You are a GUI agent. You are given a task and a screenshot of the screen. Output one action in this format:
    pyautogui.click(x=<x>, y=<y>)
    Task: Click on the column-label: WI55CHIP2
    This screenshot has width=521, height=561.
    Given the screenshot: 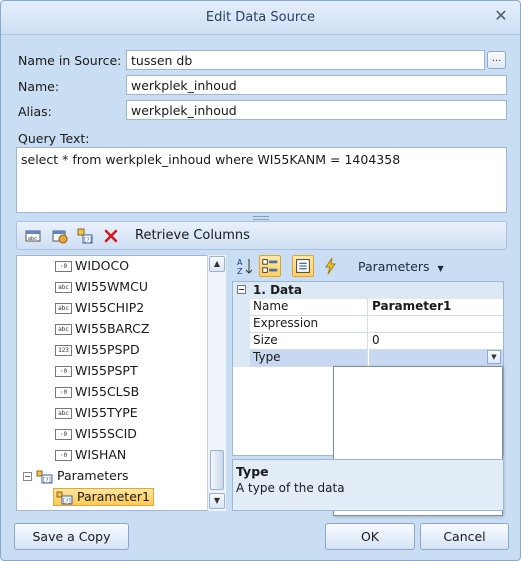 What is the action you would take?
    pyautogui.click(x=110, y=307)
    